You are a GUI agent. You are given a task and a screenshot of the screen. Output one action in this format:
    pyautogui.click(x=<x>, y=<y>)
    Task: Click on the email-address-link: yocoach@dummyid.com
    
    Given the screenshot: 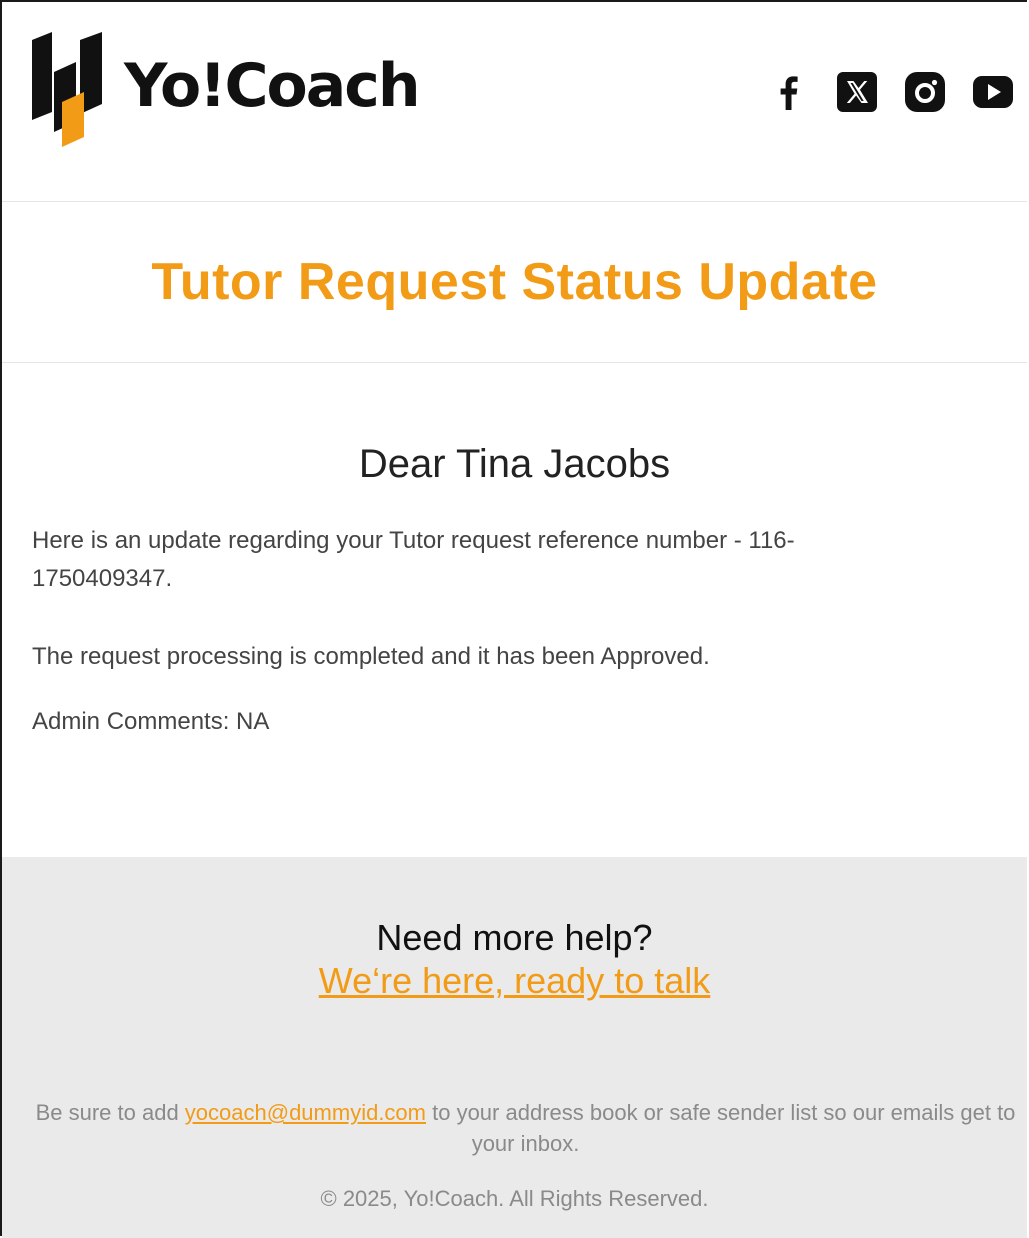 What is the action you would take?
    pyautogui.click(x=305, y=1112)
    